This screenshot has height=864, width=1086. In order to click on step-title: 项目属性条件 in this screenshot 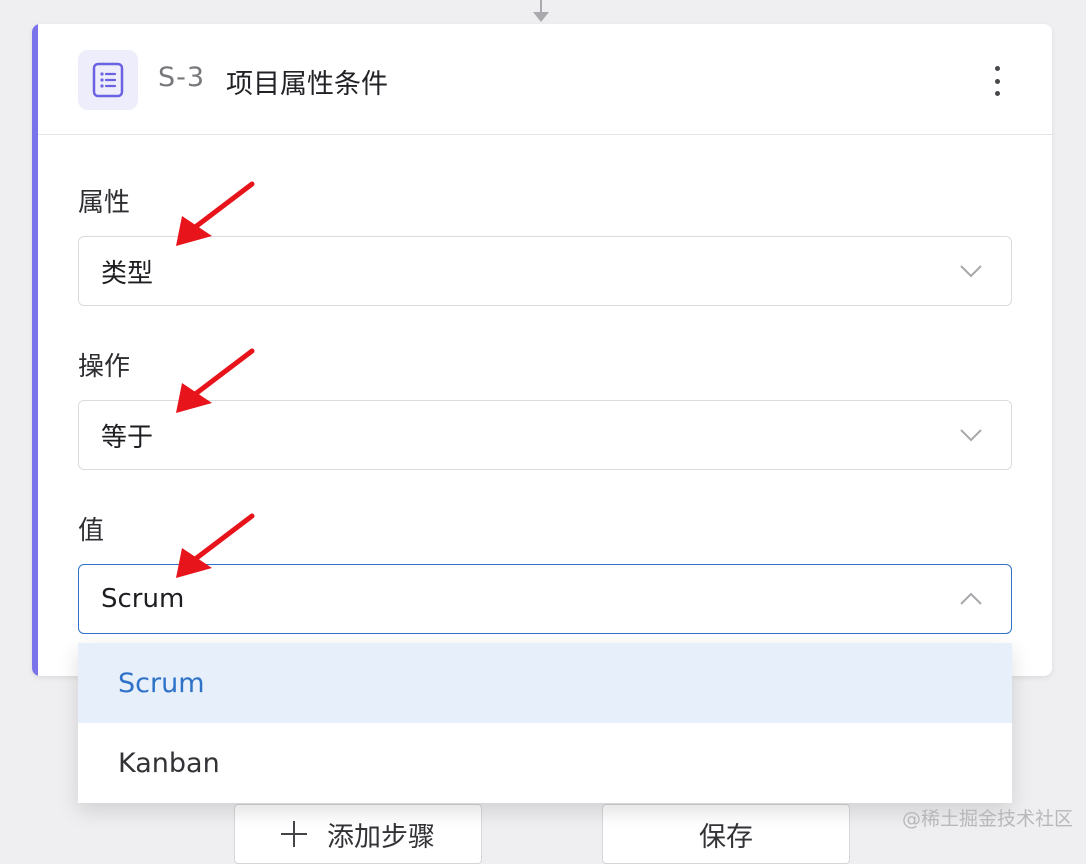, I will do `click(307, 84)`.